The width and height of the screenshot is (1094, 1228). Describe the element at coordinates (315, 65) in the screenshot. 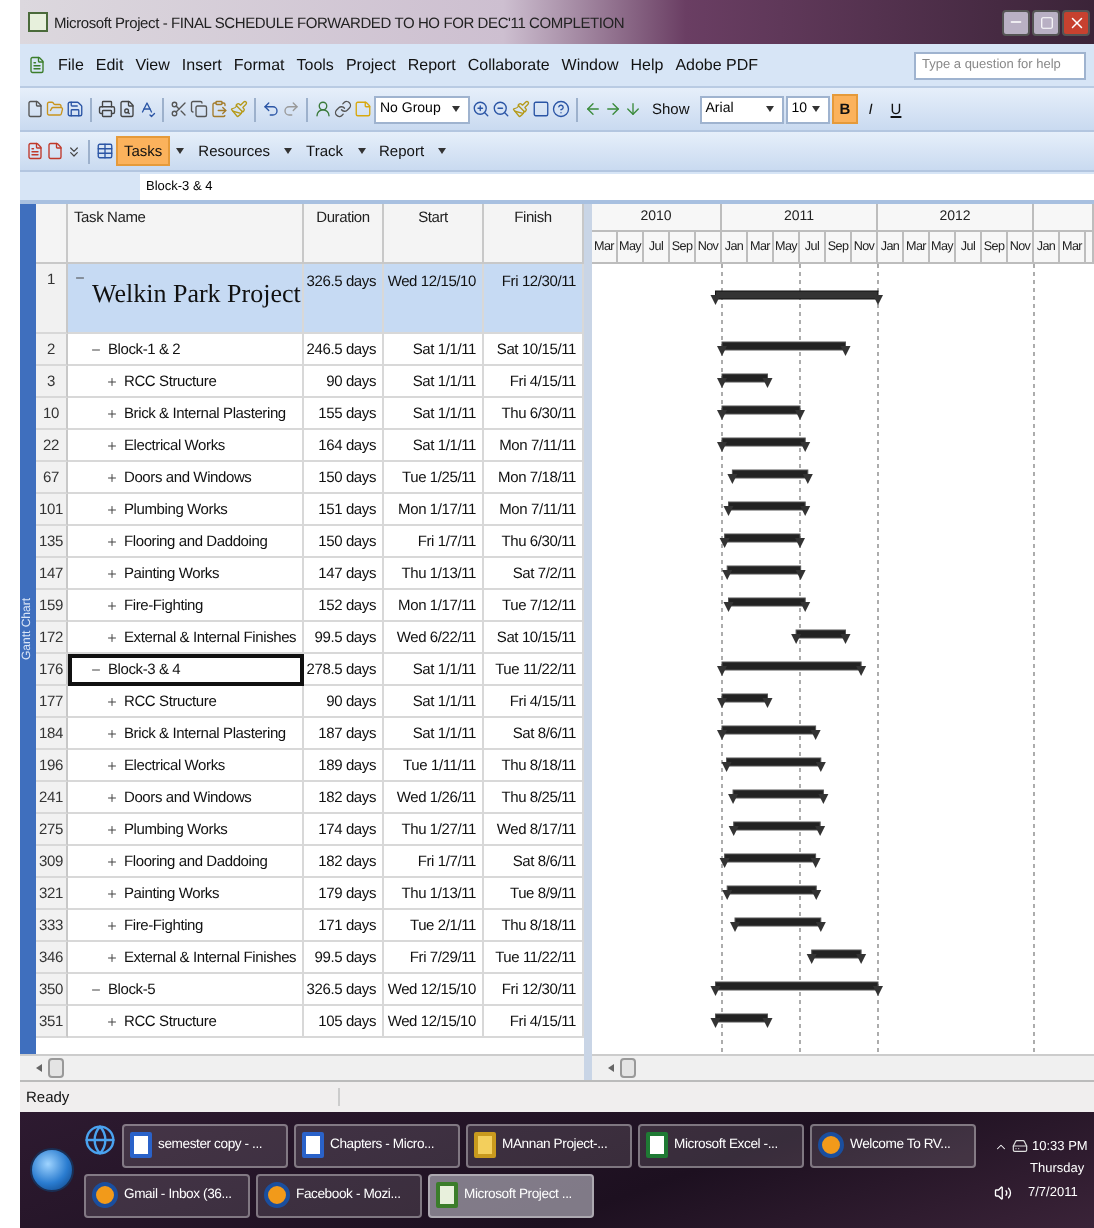

I see `menu-item: Tools` at that location.